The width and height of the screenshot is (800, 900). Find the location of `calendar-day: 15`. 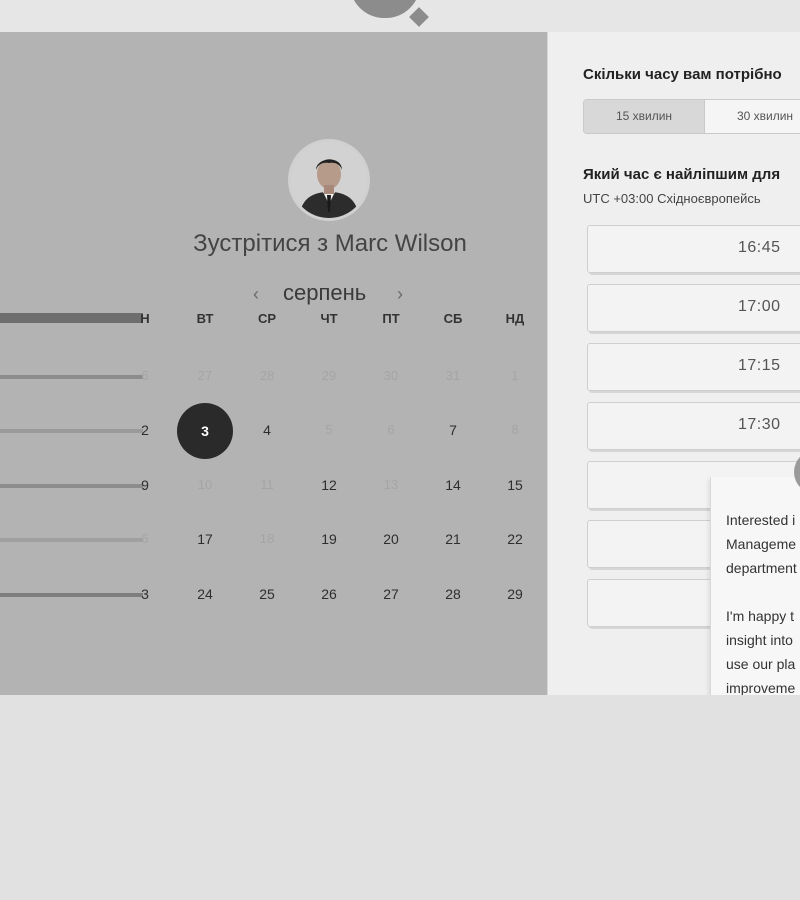

calendar-day: 15 is located at coordinates (515, 485).